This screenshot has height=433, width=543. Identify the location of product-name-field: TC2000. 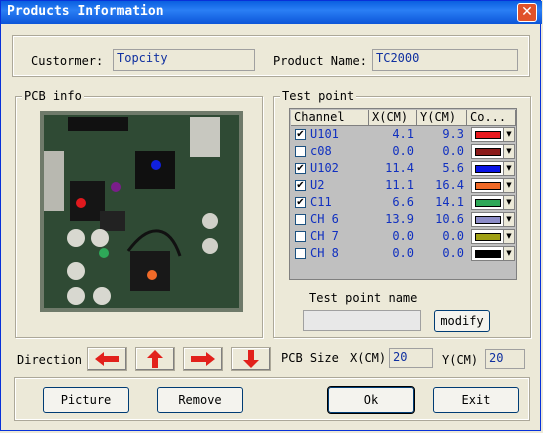
(445, 60).